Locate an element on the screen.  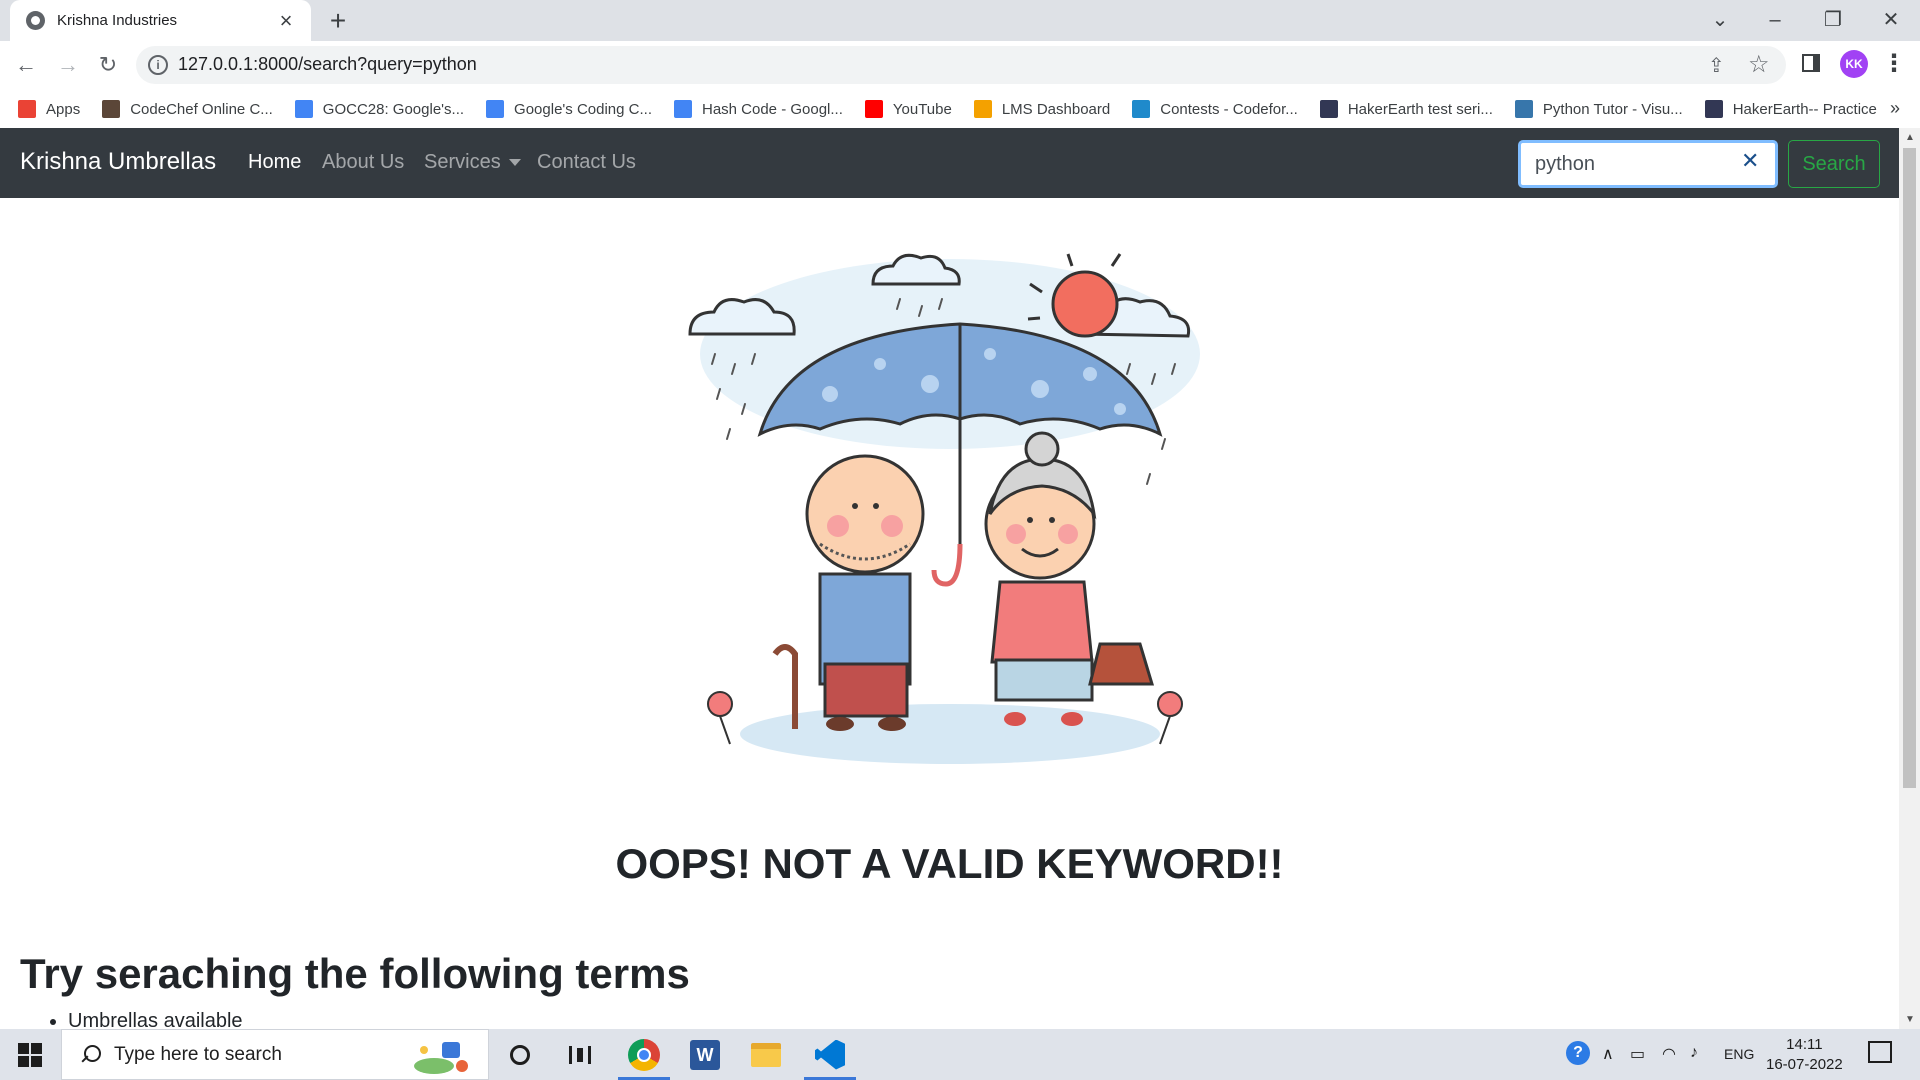
address-bar: i 127.0.0.1:8000/search?query=python ⇪ ☆ is located at coordinates (961, 65).